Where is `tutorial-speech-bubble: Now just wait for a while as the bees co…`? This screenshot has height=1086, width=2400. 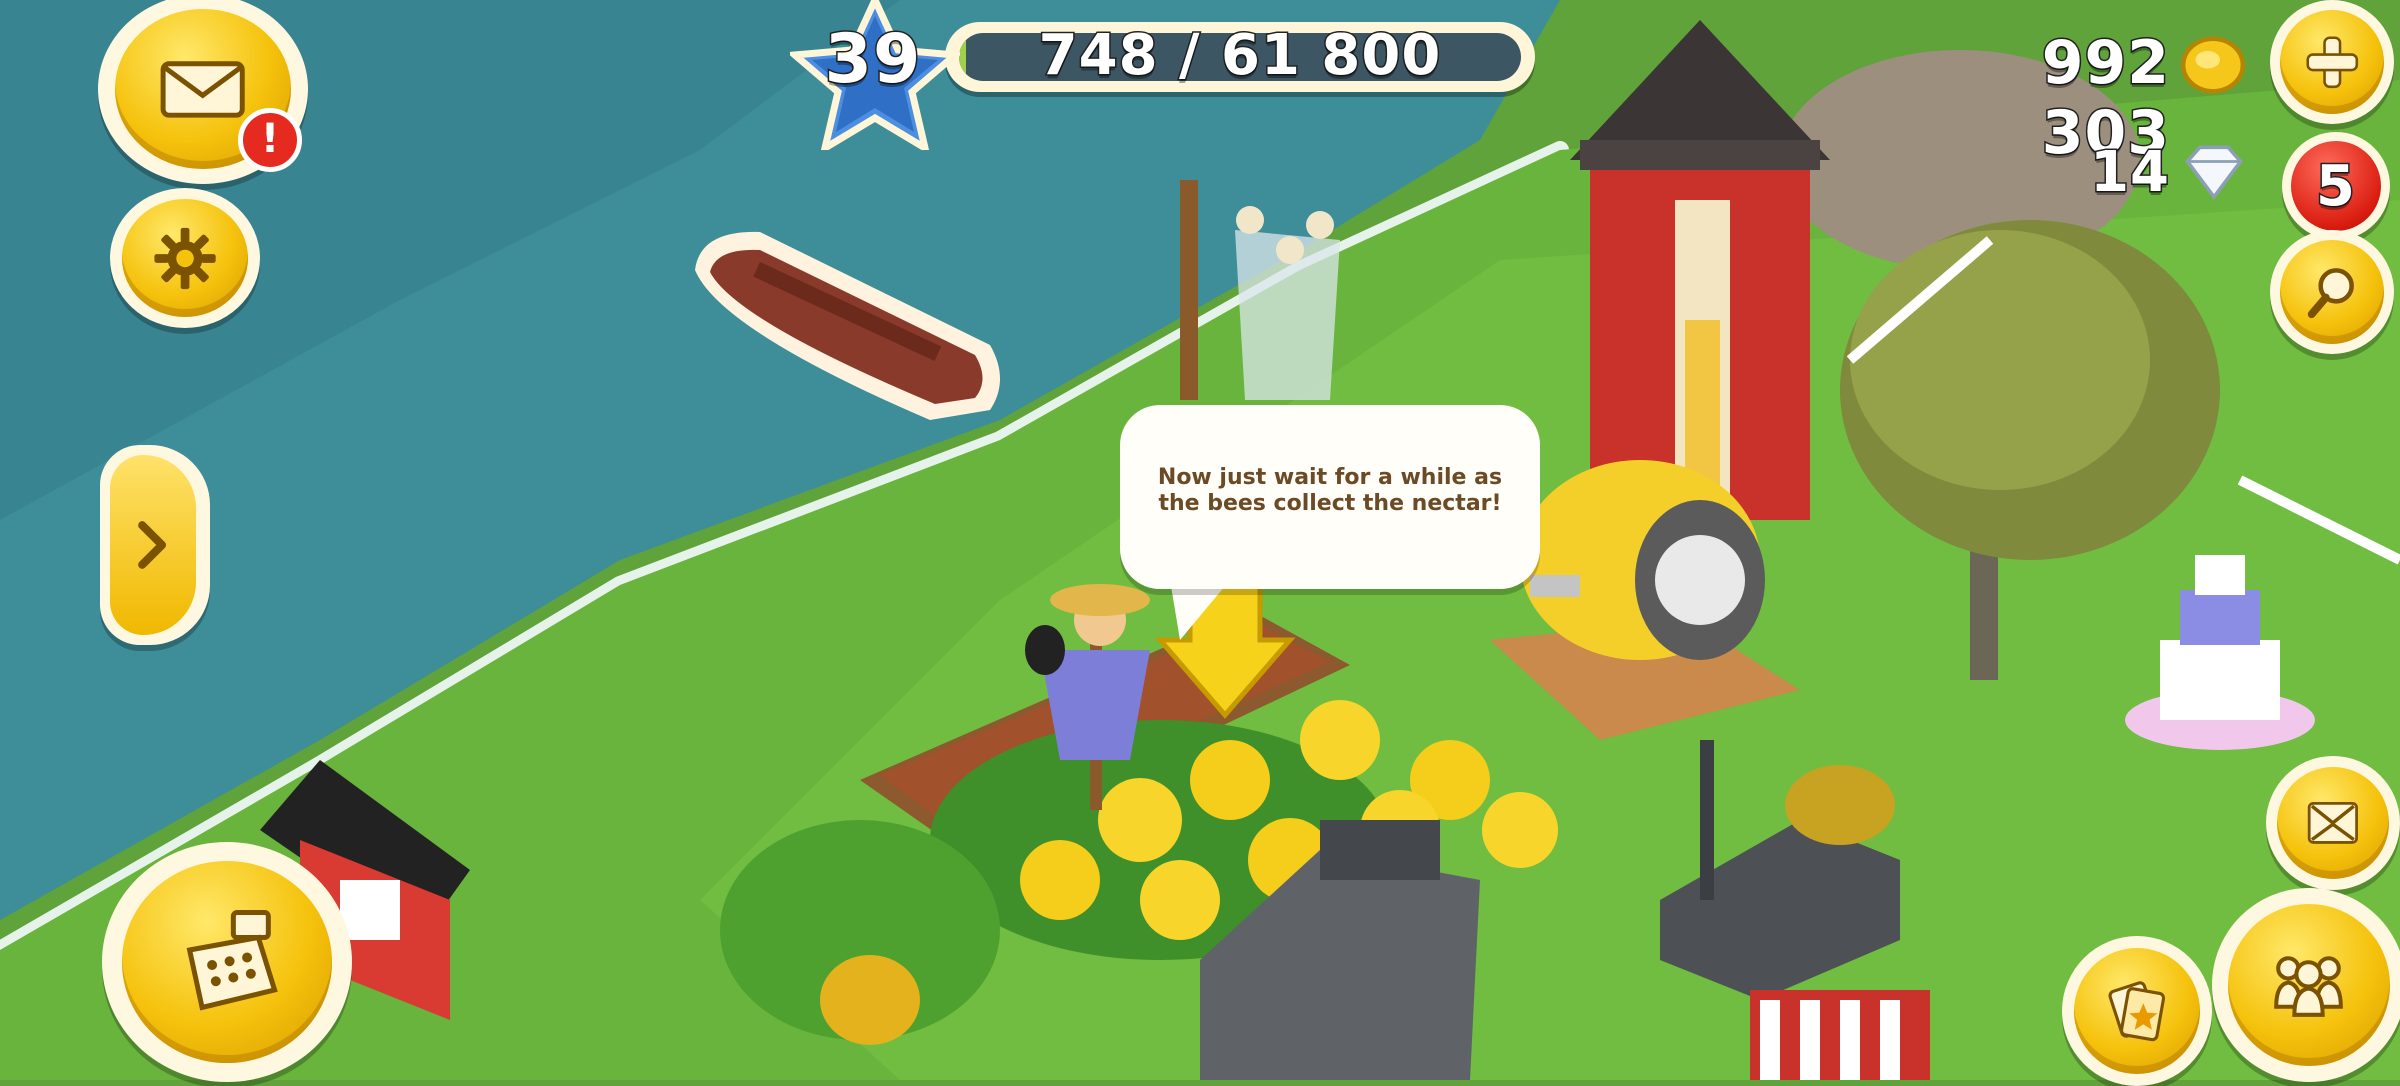 tutorial-speech-bubble: Now just wait for a while as the bees co… is located at coordinates (1330, 497).